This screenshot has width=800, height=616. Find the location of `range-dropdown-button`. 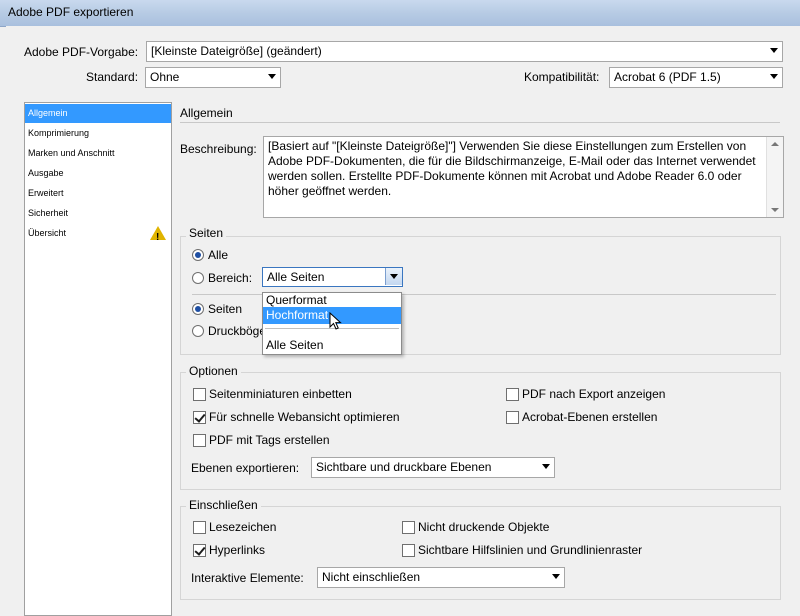

range-dropdown-button is located at coordinates (393, 276).